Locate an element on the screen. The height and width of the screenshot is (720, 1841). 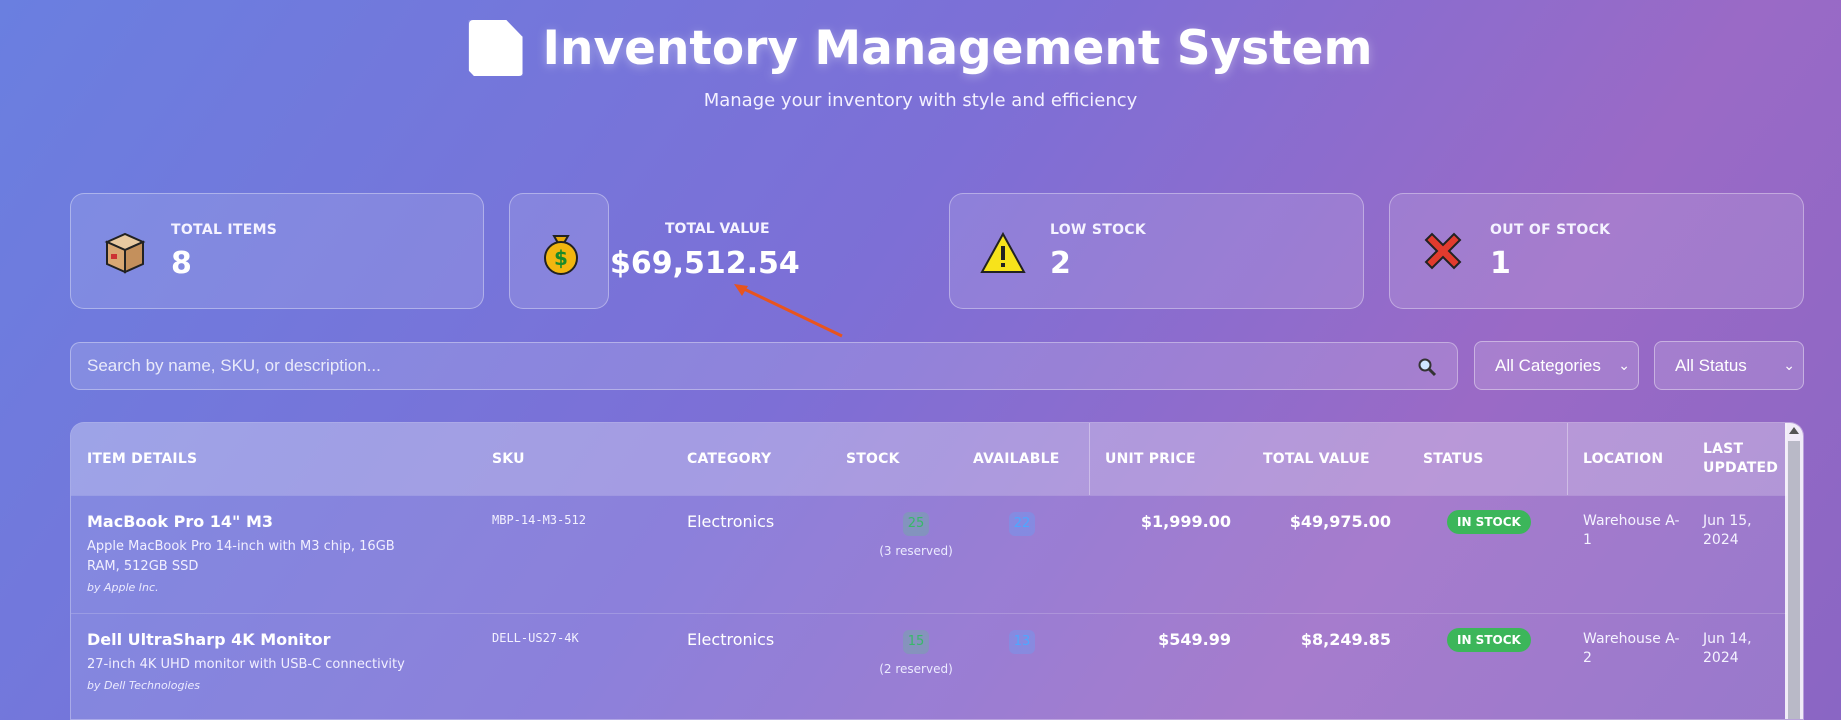
package-icon is located at coordinates (125, 253).